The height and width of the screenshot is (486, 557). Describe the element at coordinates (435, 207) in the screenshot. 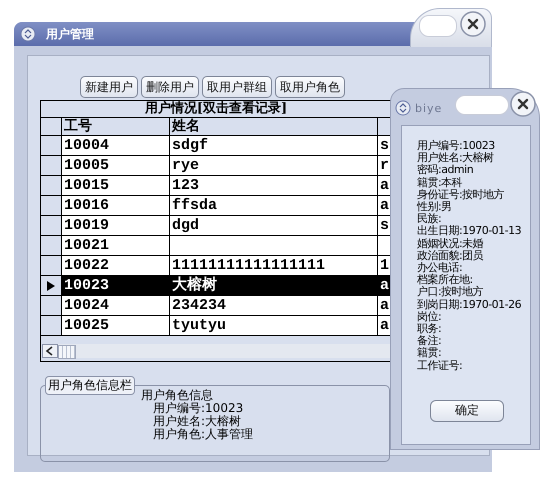

I see `detail-line: 性别:男` at that location.